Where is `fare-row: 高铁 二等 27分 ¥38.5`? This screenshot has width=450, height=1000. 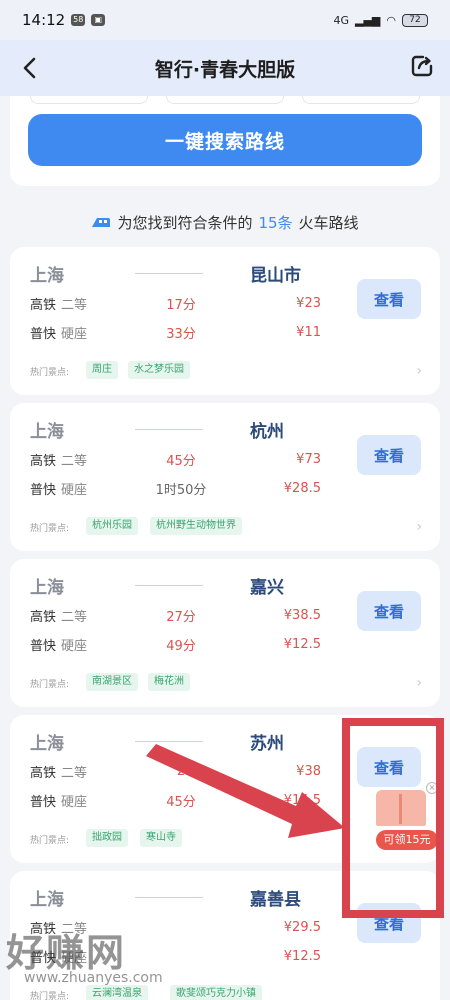
fare-row: 高铁 二等 27分 ¥38.5 is located at coordinates (180, 615).